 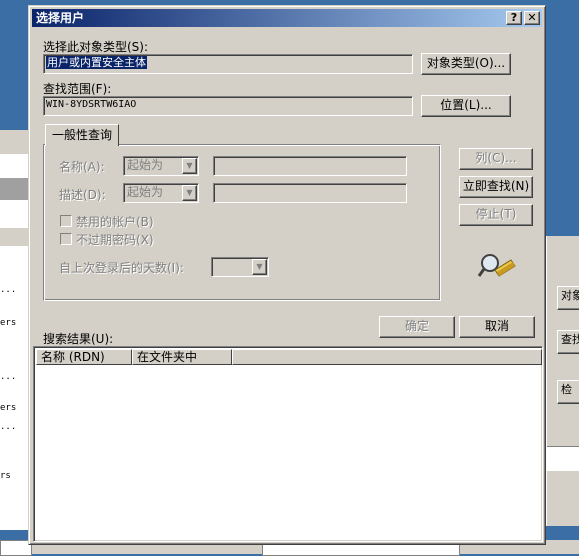 I want to click on disabled-accounts-checkbox, so click(x=66, y=221).